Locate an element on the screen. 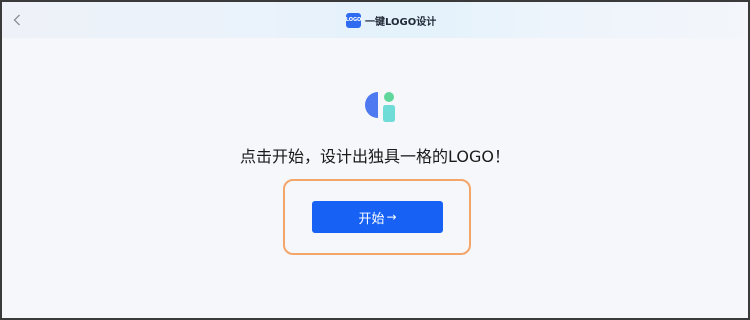  page-title: 一键LOGO设计 is located at coordinates (401, 22).